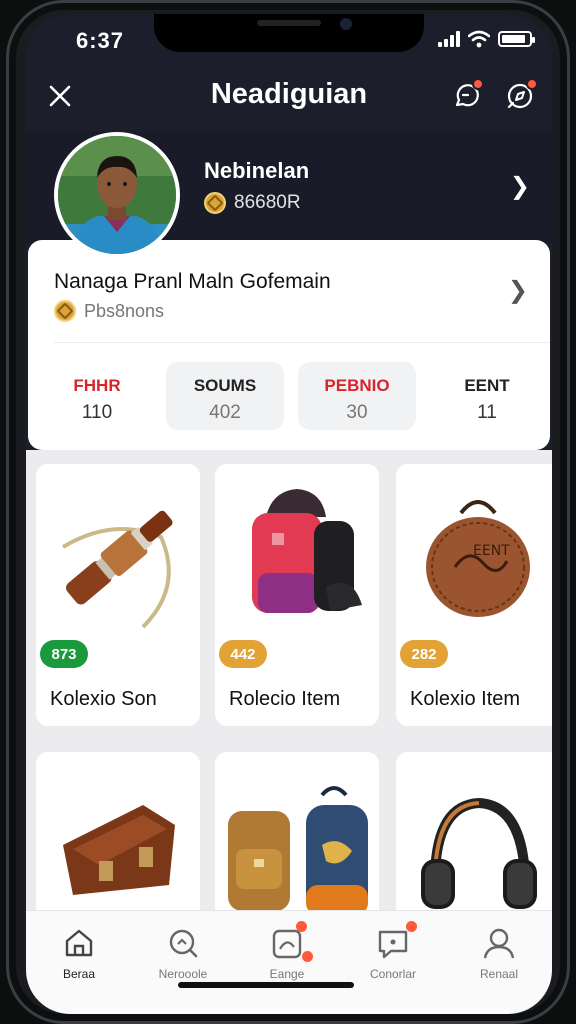 Image resolution: width=576 pixels, height=1024 pixels. What do you see at coordinates (449, 39) in the screenshot?
I see `signal-icon` at bounding box center [449, 39].